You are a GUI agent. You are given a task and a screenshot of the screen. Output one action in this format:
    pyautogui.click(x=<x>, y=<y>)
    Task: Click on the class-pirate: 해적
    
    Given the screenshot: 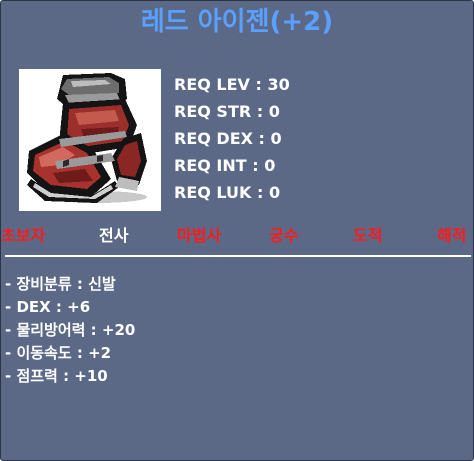 What is the action you would take?
    pyautogui.click(x=452, y=235)
    